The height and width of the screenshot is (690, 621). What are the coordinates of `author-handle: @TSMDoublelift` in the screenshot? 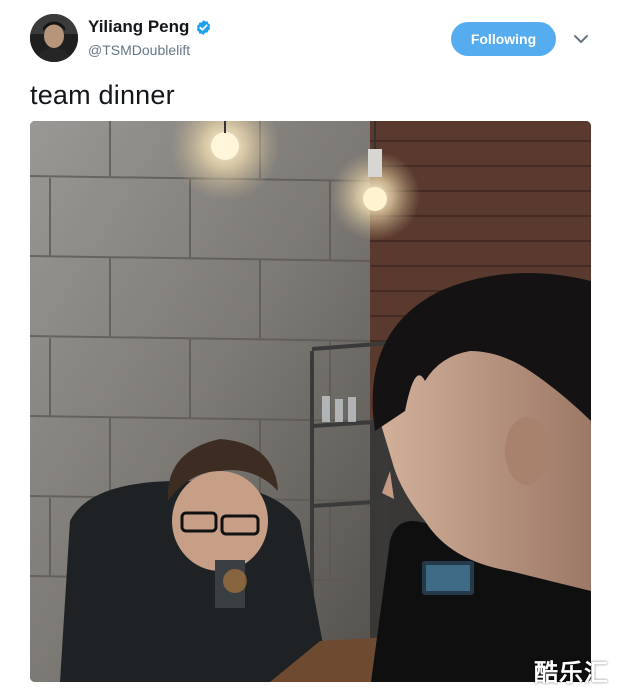 It's located at (139, 50).